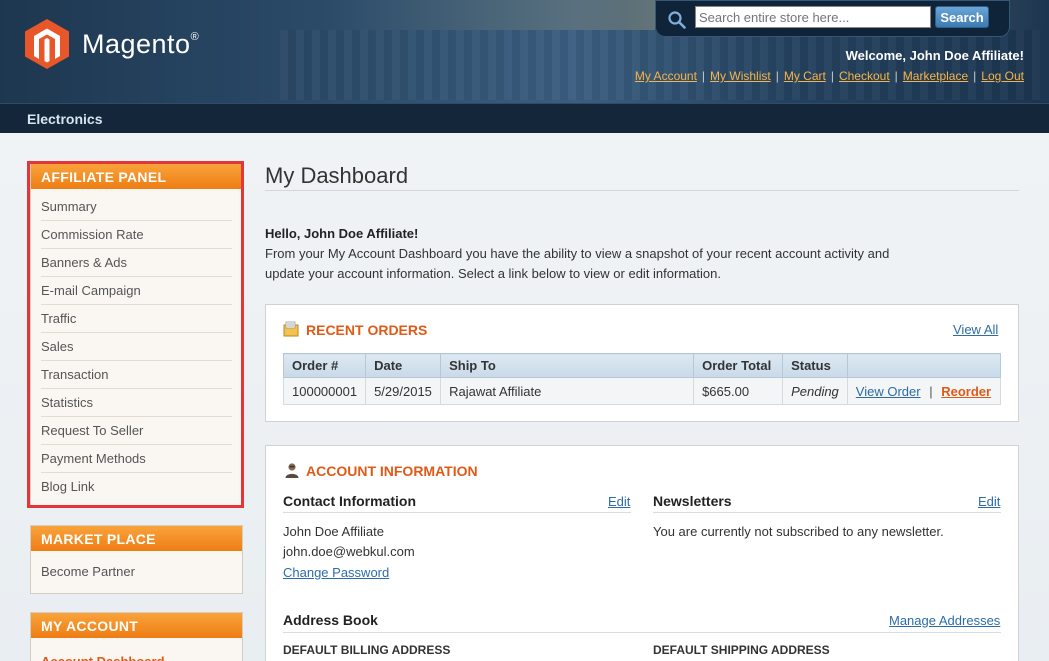 Image resolution: width=1049 pixels, height=661 pixels. What do you see at coordinates (136, 654) in the screenshot?
I see `sidebar-item-account-dashboard: Account Dashboard` at bounding box center [136, 654].